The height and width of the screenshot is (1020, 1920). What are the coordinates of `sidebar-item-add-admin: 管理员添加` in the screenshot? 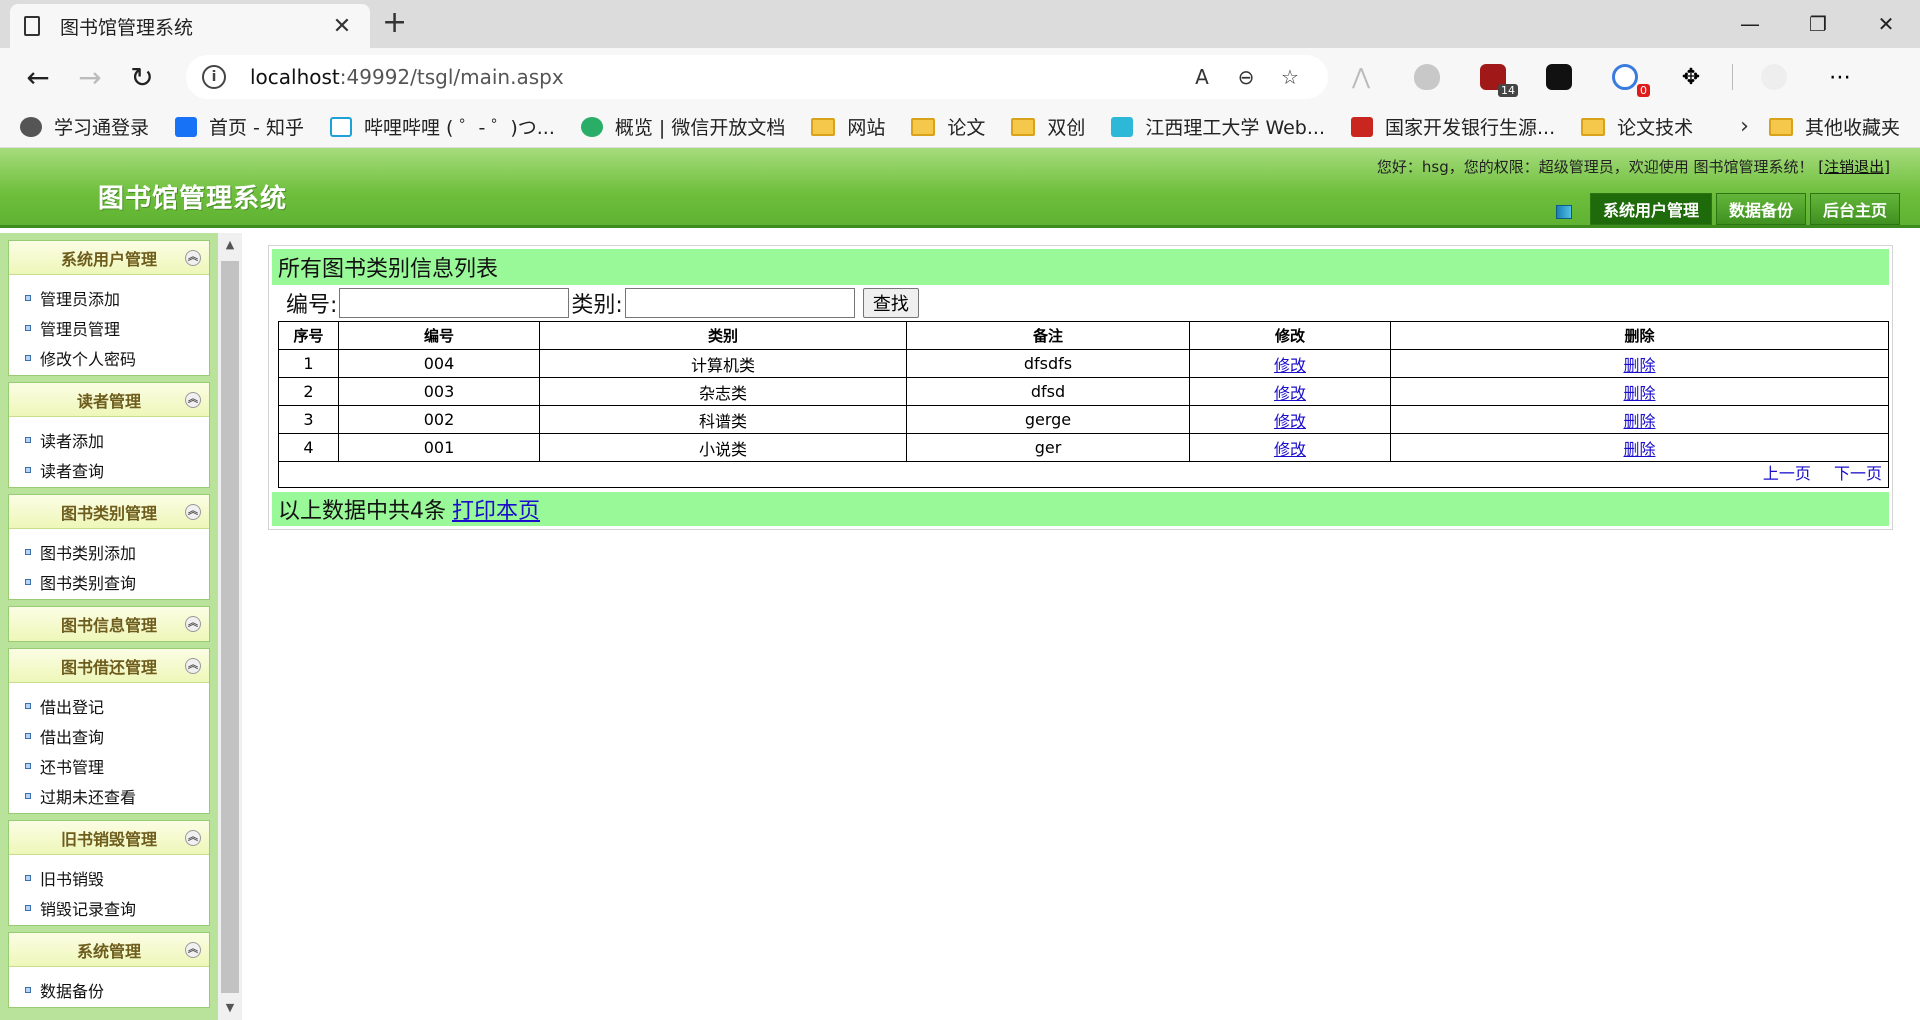 It's located at (117, 298).